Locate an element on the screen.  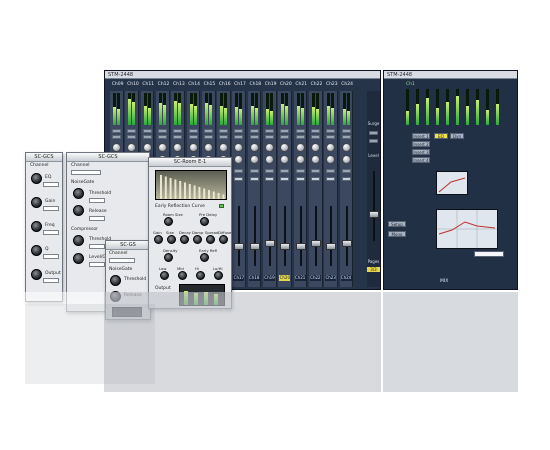
gs-threshold-knob is located at coordinates (115, 280).